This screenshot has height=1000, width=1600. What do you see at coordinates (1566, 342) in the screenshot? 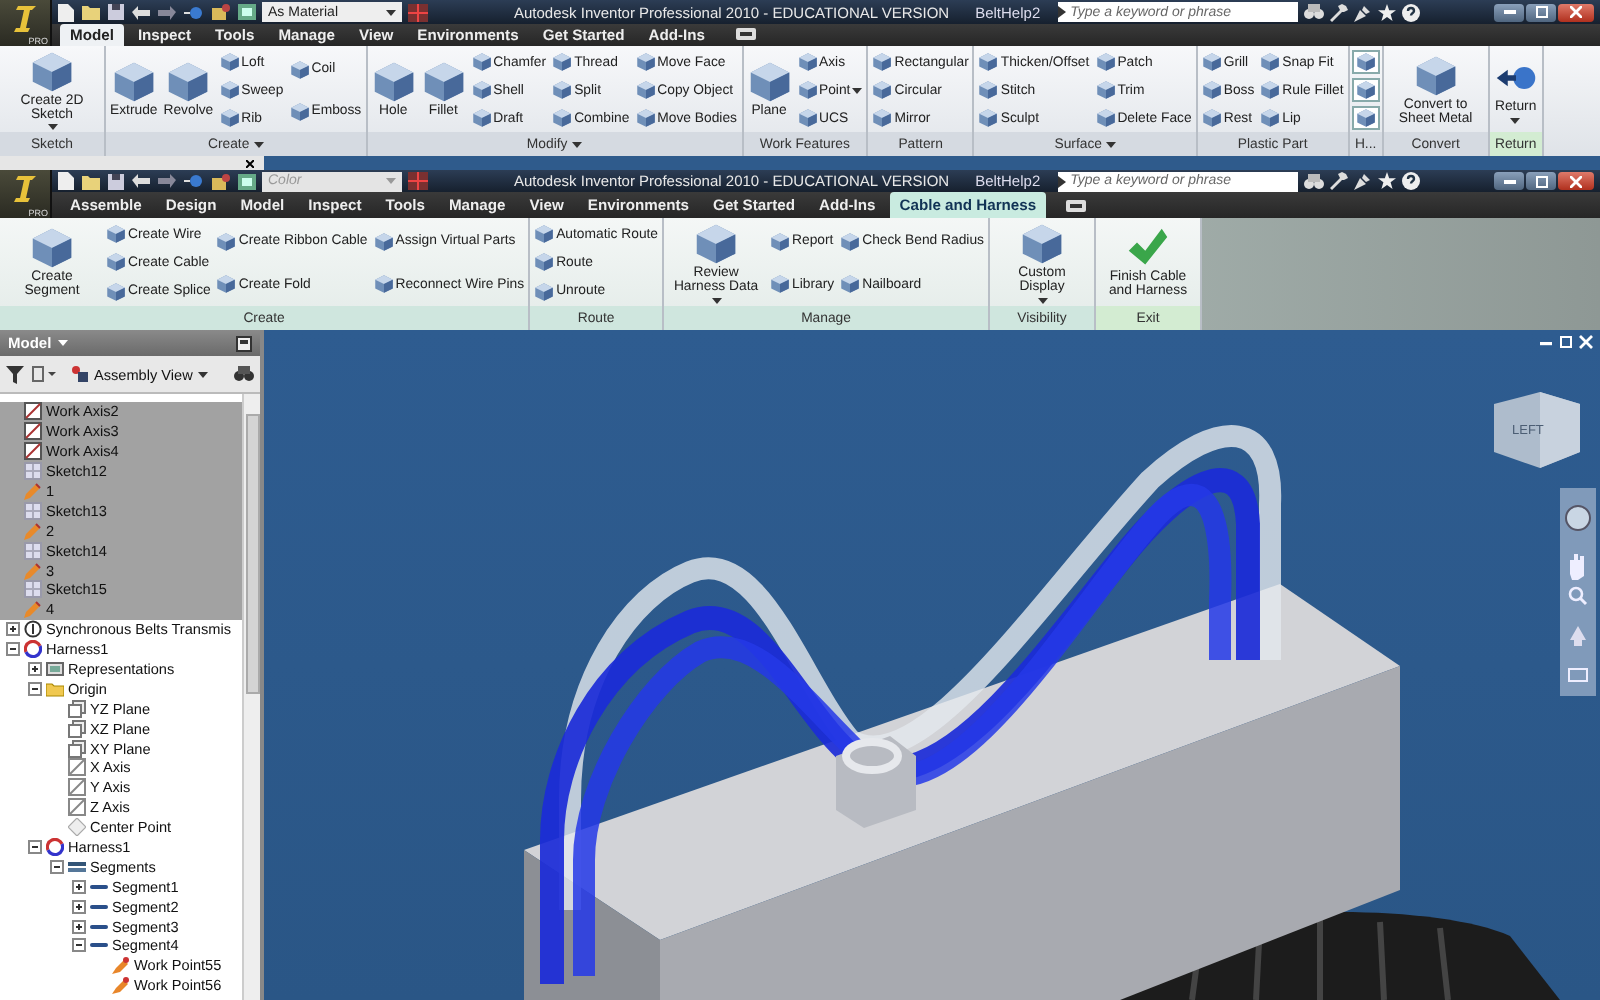
I see `restore-icon` at bounding box center [1566, 342].